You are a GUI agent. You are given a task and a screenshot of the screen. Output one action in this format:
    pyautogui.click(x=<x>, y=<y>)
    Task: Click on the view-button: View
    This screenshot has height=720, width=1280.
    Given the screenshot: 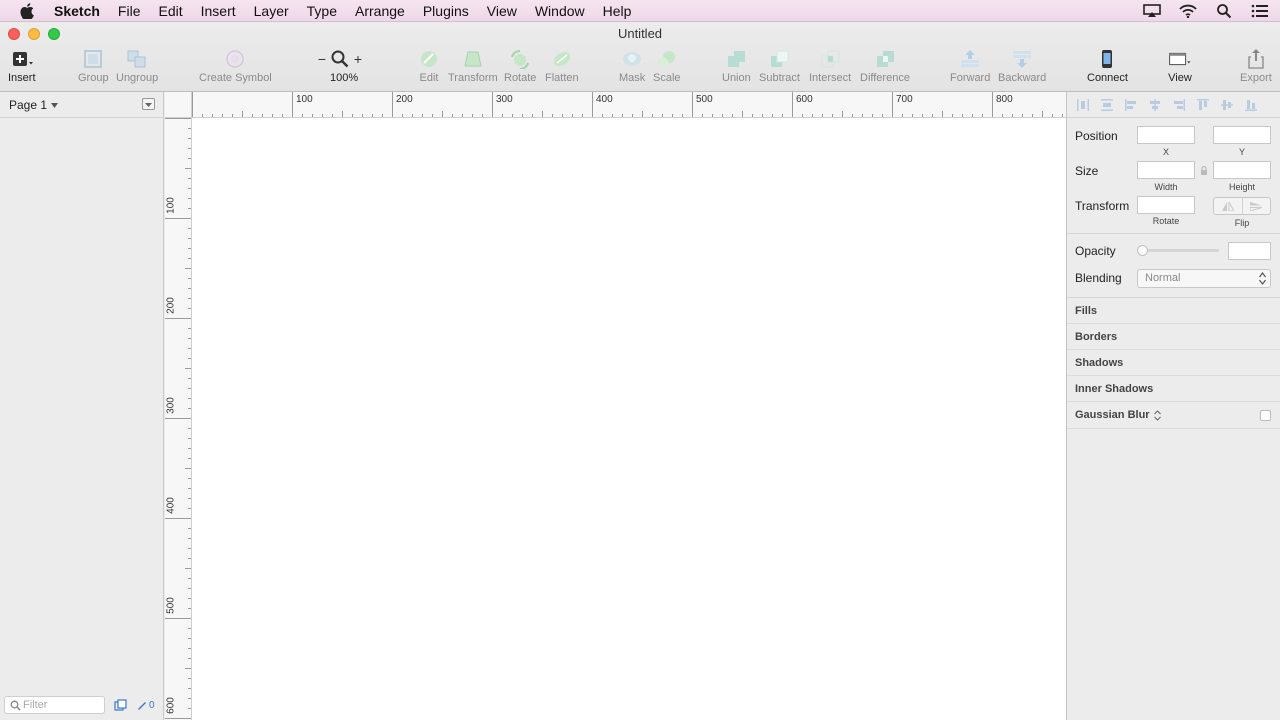 What is the action you would take?
    pyautogui.click(x=1180, y=66)
    